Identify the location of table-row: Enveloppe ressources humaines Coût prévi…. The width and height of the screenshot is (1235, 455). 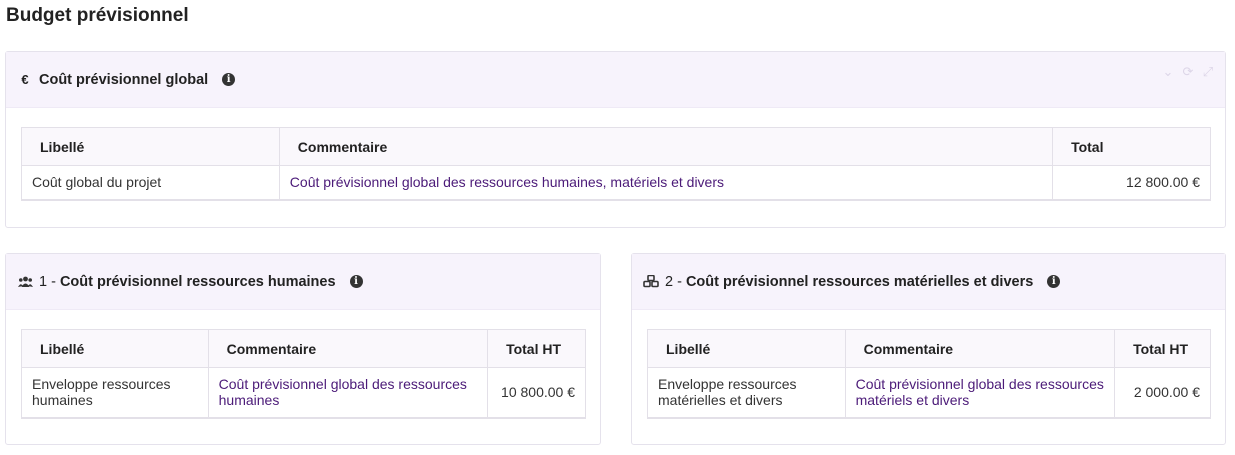
(303, 393).